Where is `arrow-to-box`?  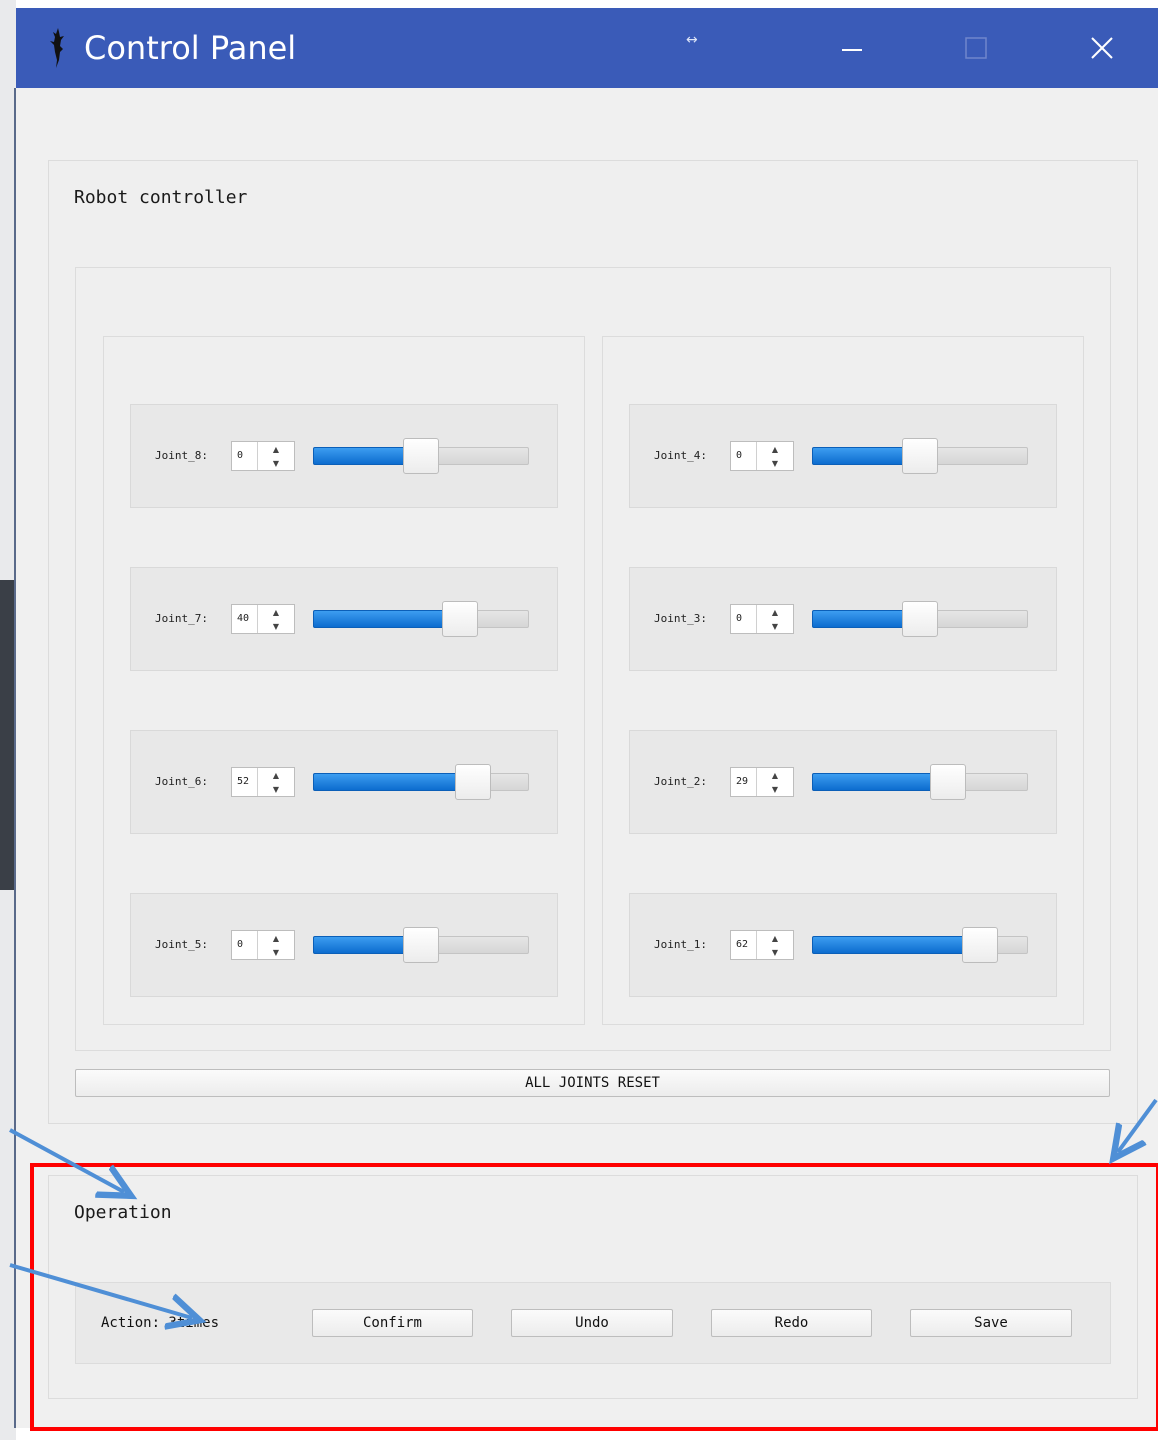
arrow-to-box is located at coordinates (1138, 1125).